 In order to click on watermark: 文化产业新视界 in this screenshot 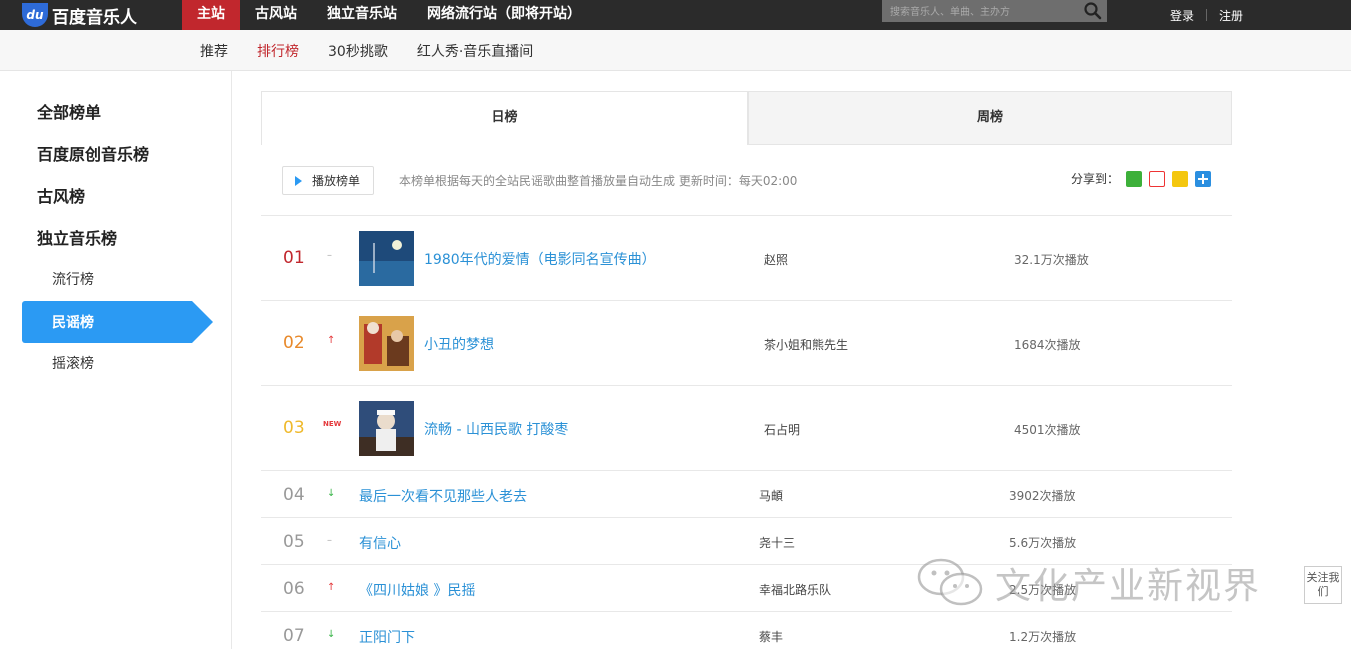, I will do `click(1088, 582)`.